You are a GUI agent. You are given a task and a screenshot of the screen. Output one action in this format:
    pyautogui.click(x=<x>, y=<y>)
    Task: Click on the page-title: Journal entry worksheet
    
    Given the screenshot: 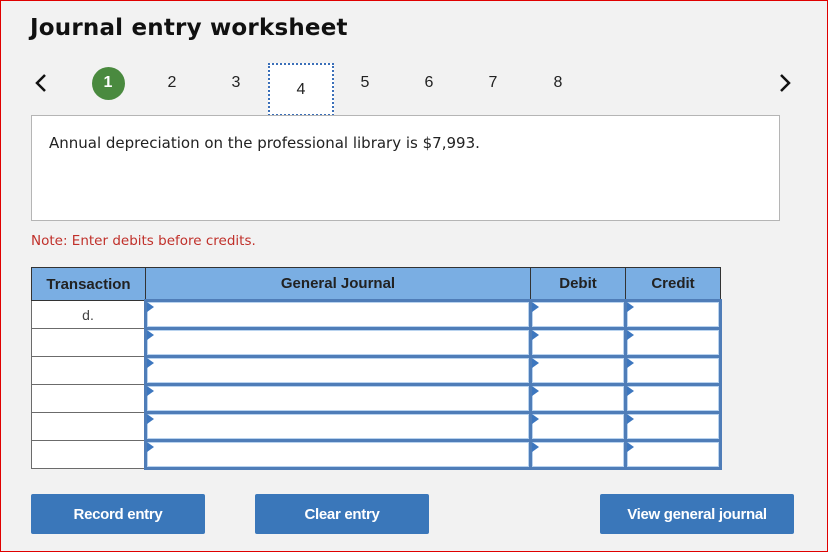 What is the action you would take?
    pyautogui.click(x=189, y=28)
    